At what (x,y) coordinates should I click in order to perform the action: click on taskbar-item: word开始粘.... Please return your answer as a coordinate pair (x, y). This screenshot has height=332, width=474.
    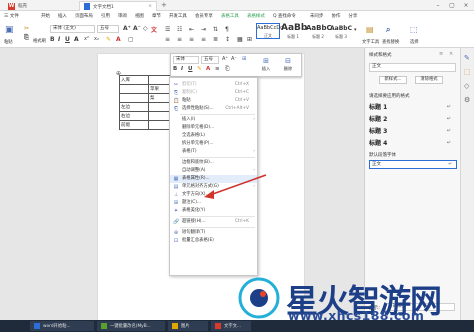
    Looking at the image, I should click on (62, 326).